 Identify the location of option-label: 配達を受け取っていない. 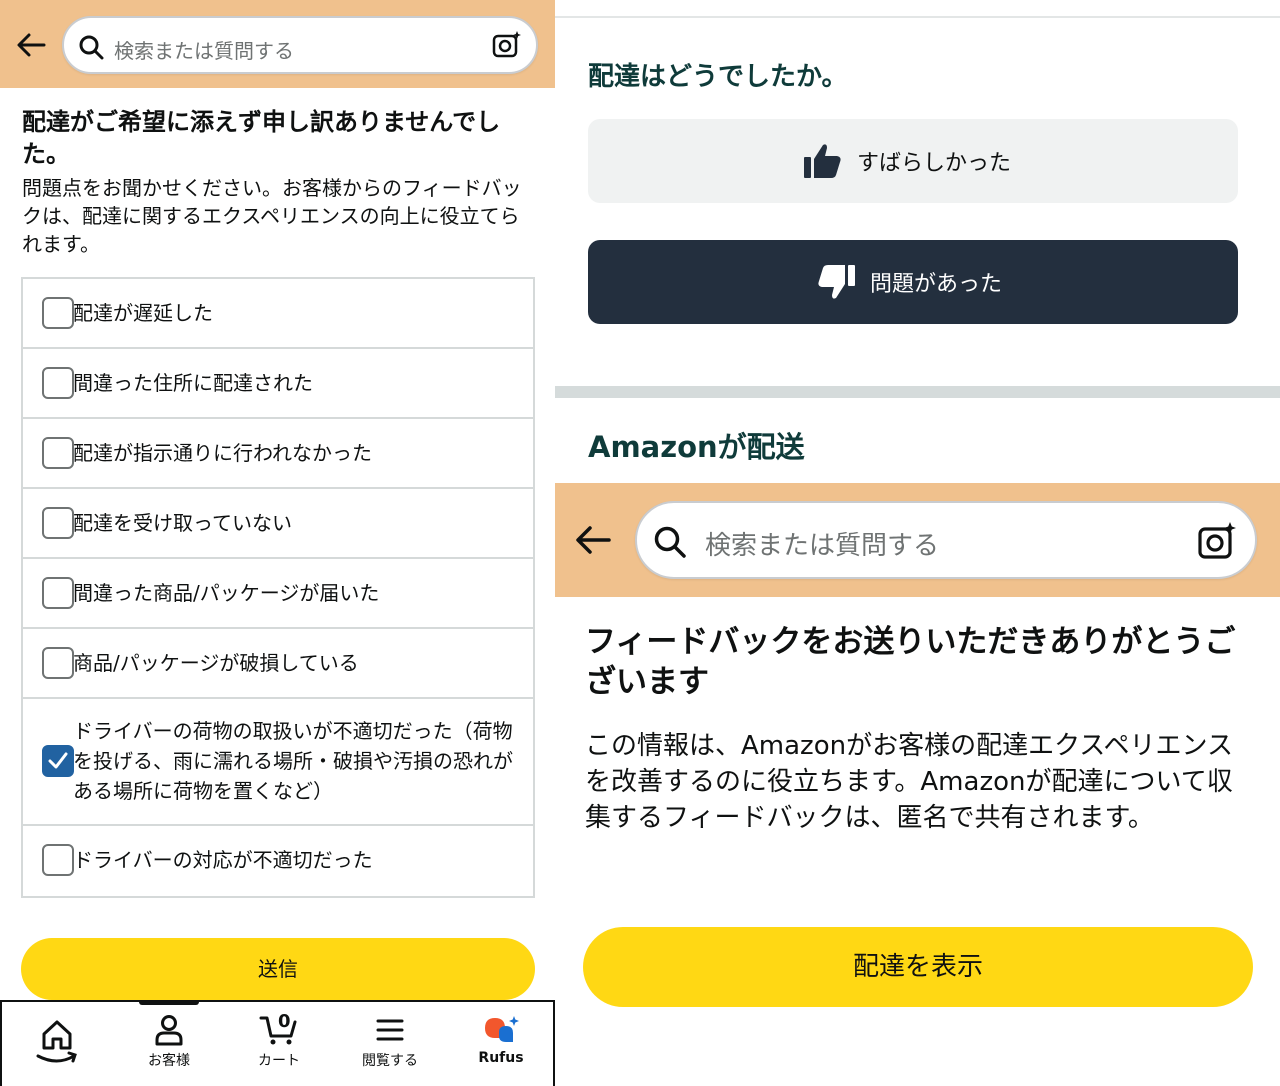
(182, 523).